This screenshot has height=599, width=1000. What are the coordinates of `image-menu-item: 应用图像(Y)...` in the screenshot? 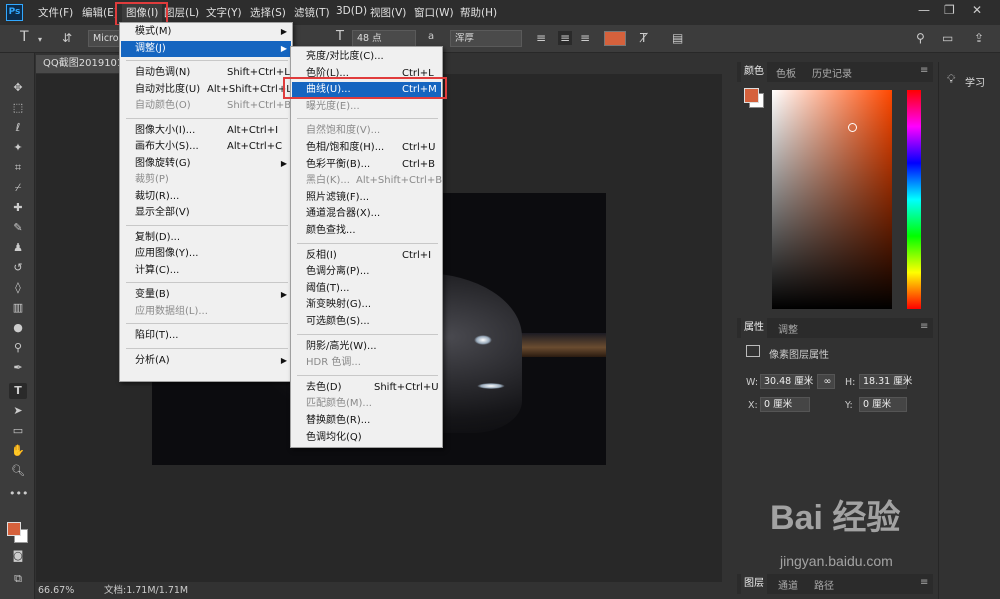 It's located at (206, 254).